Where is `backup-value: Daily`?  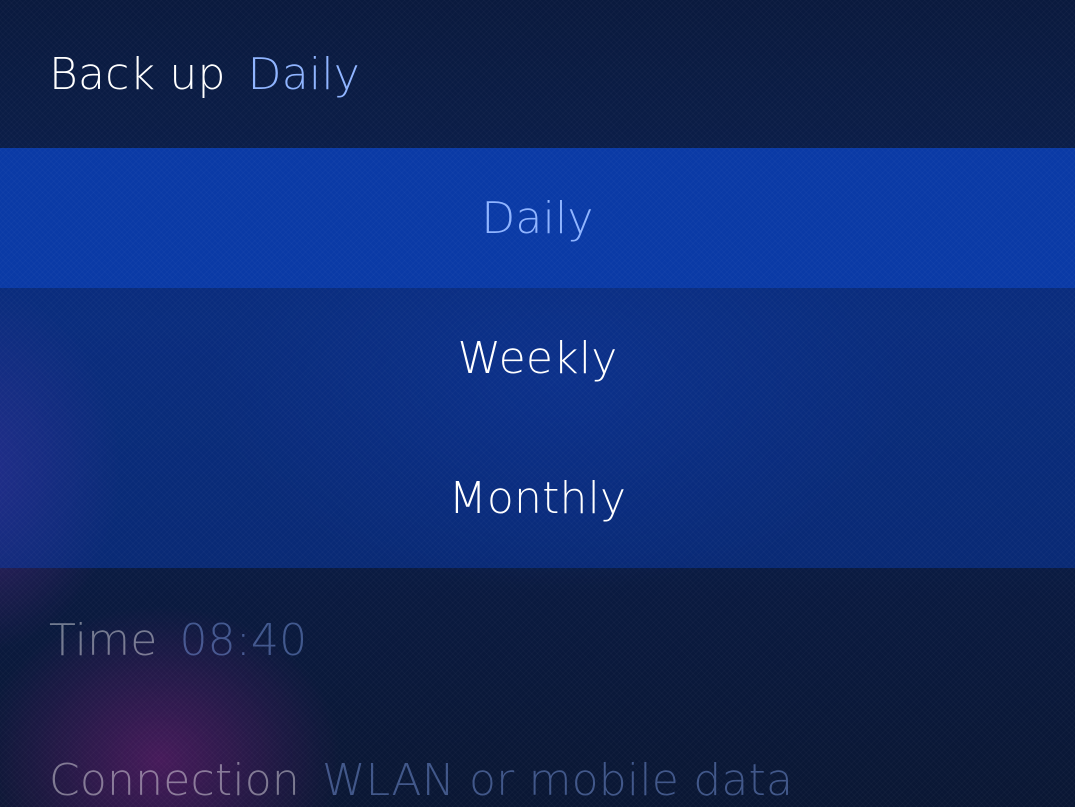
backup-value: Daily is located at coordinates (303, 74).